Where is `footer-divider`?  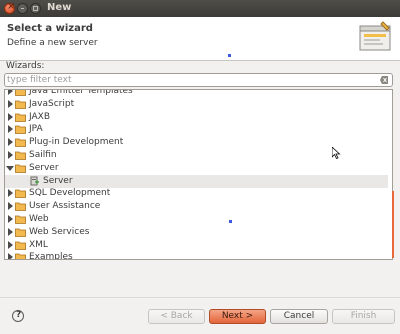
footer-divider is located at coordinates (200, 297).